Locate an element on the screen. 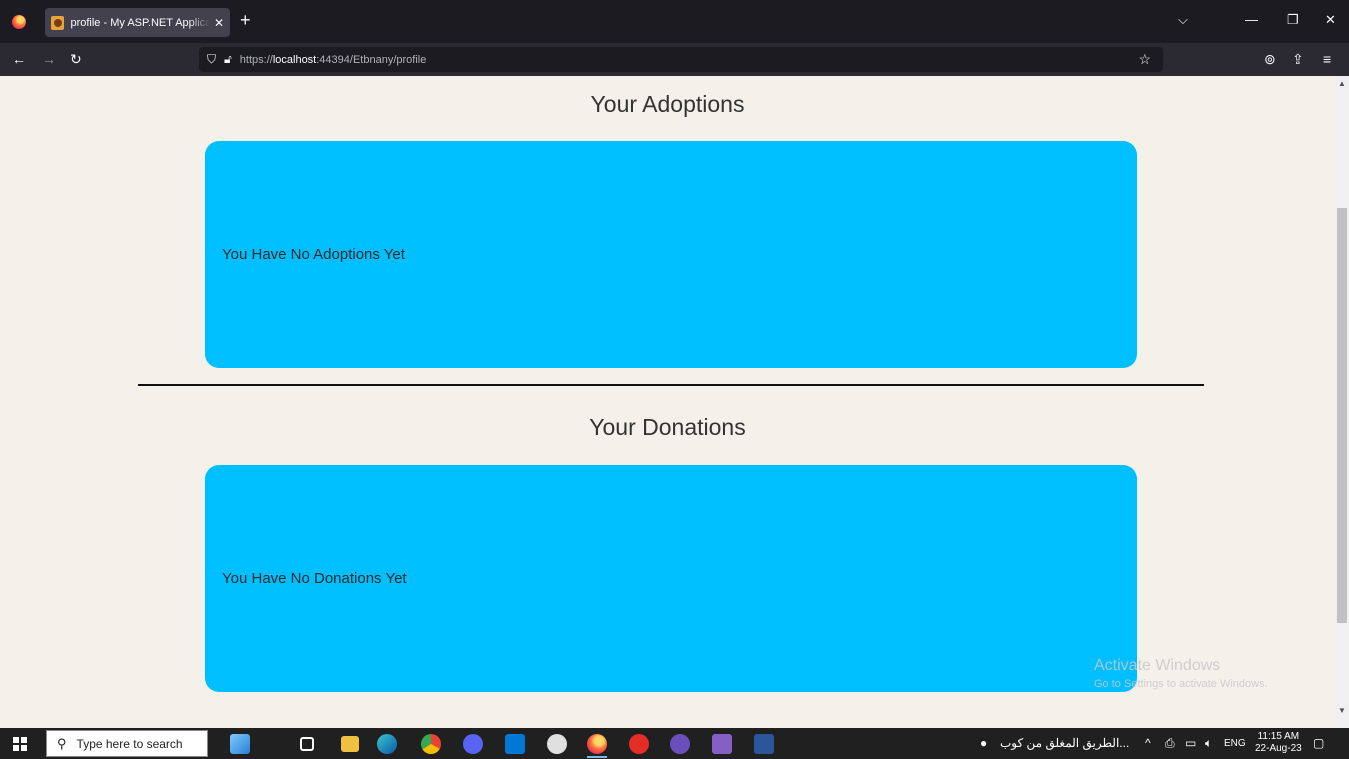  tab-close-icon: ✕ is located at coordinates (219, 23).